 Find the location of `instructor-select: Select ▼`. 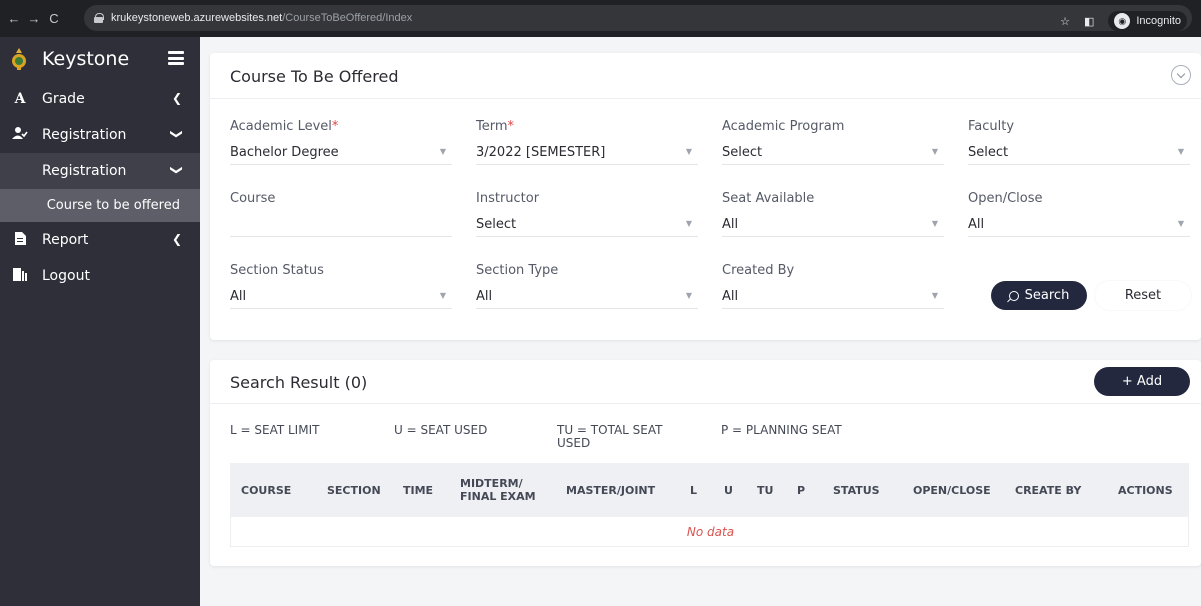

instructor-select: Select ▼ is located at coordinates (587, 226).